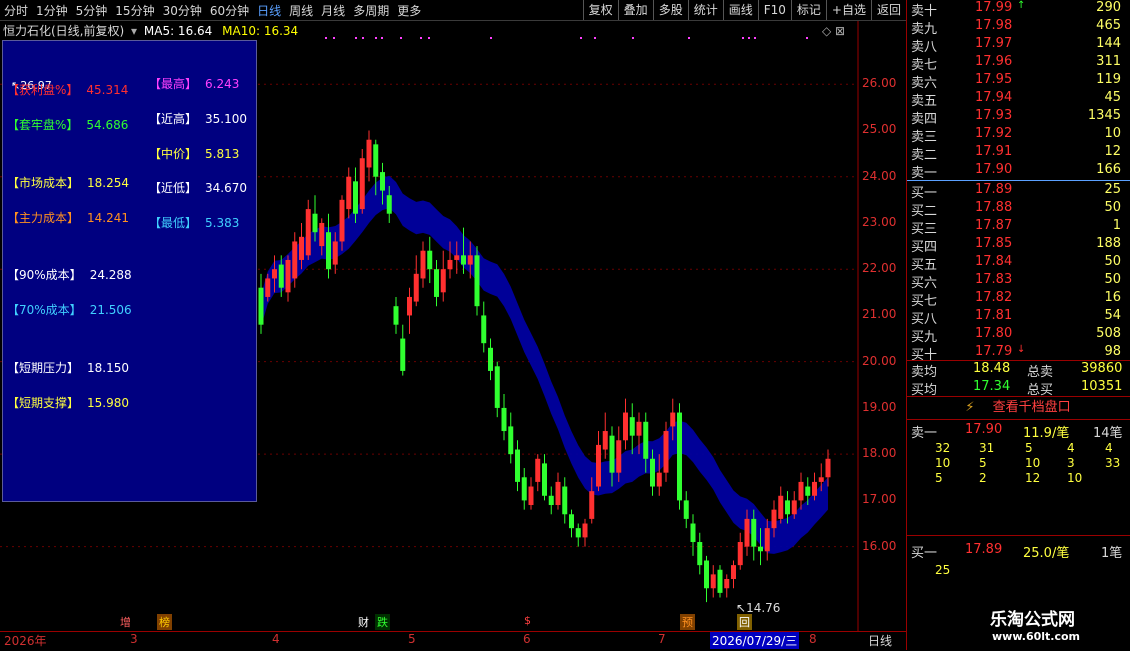  Describe the element at coordinates (1040, 372) in the screenshot. I see `total-sell-label: 总卖` at that location.